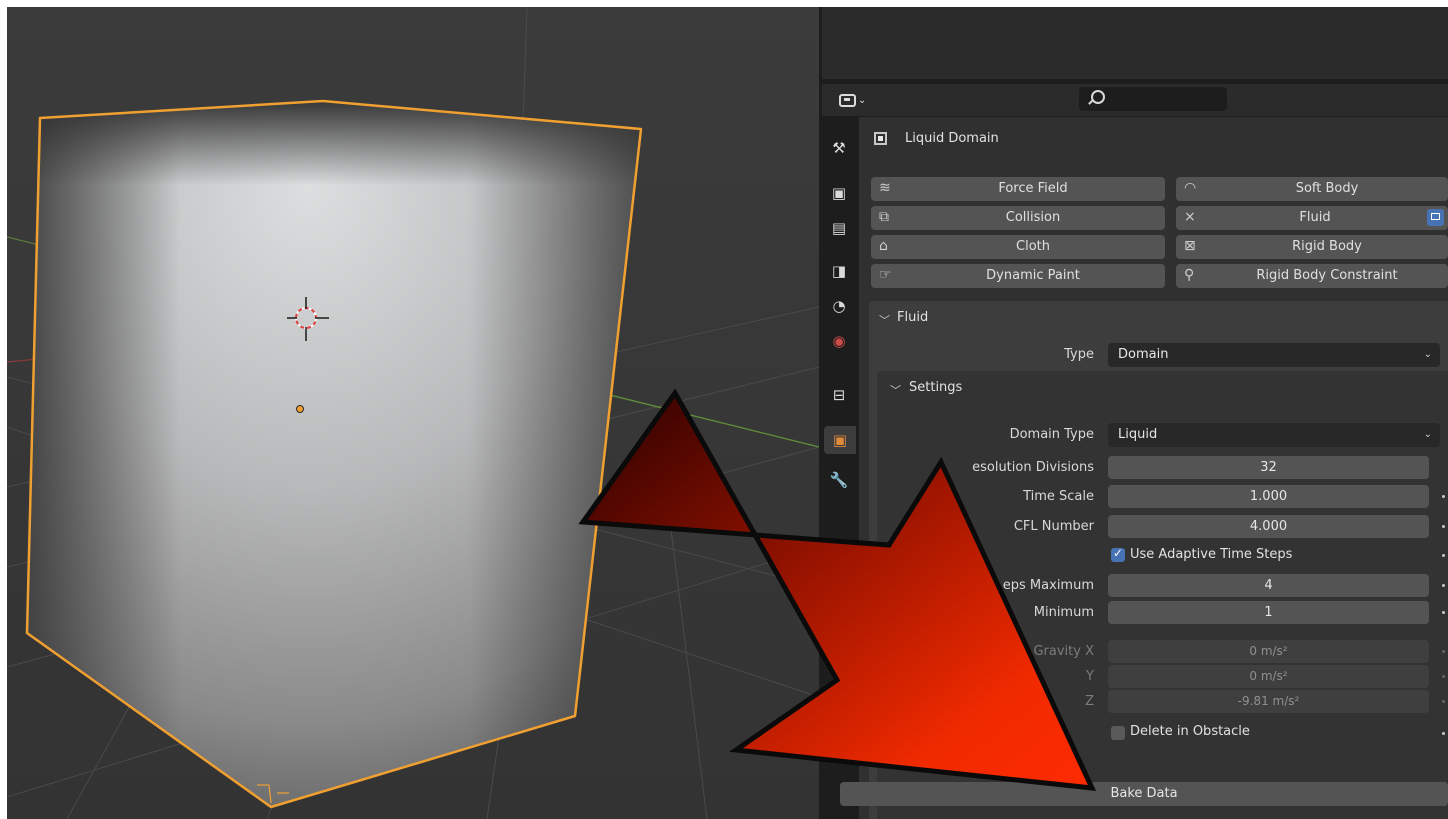  What do you see at coordinates (1063, 612) in the screenshot?
I see `timesteps-minimum-label: Minimum` at bounding box center [1063, 612].